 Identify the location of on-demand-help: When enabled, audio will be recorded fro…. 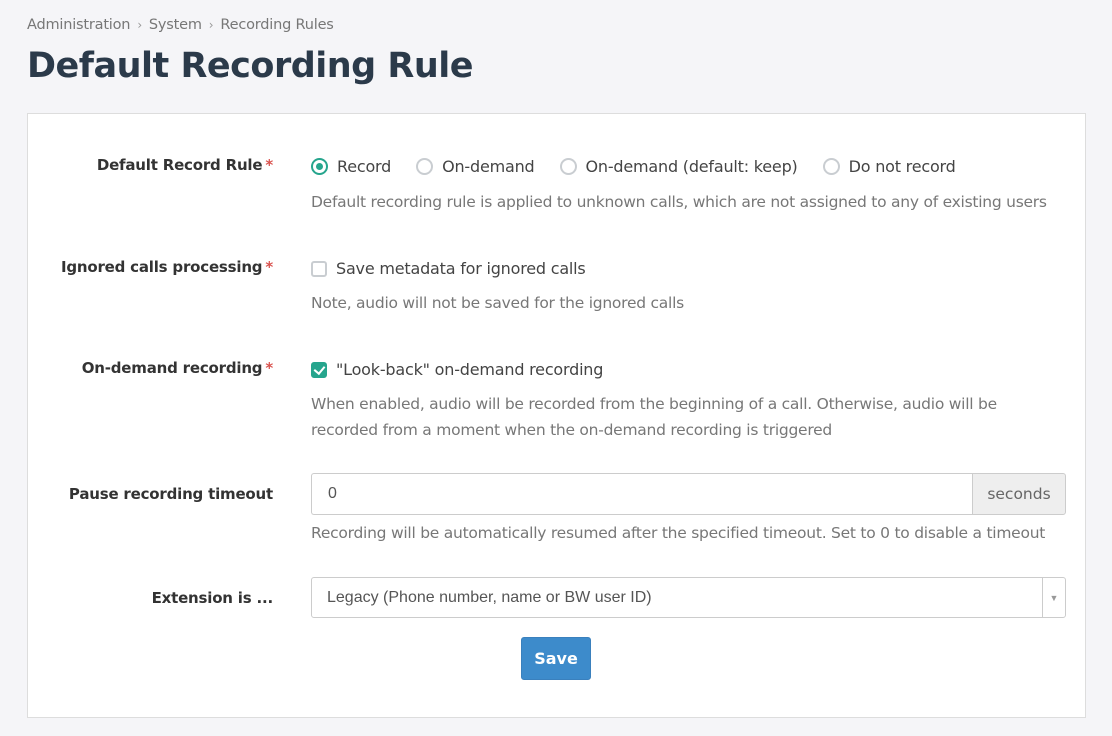
(654, 417).